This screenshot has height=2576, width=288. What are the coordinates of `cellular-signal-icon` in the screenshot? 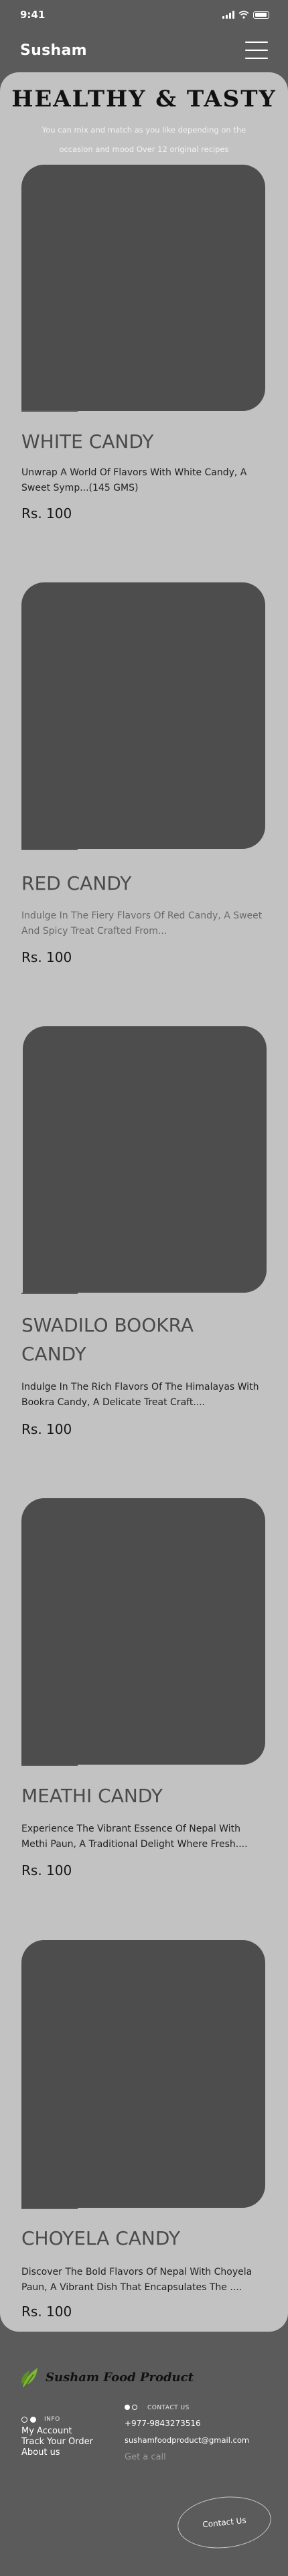 It's located at (228, 15).